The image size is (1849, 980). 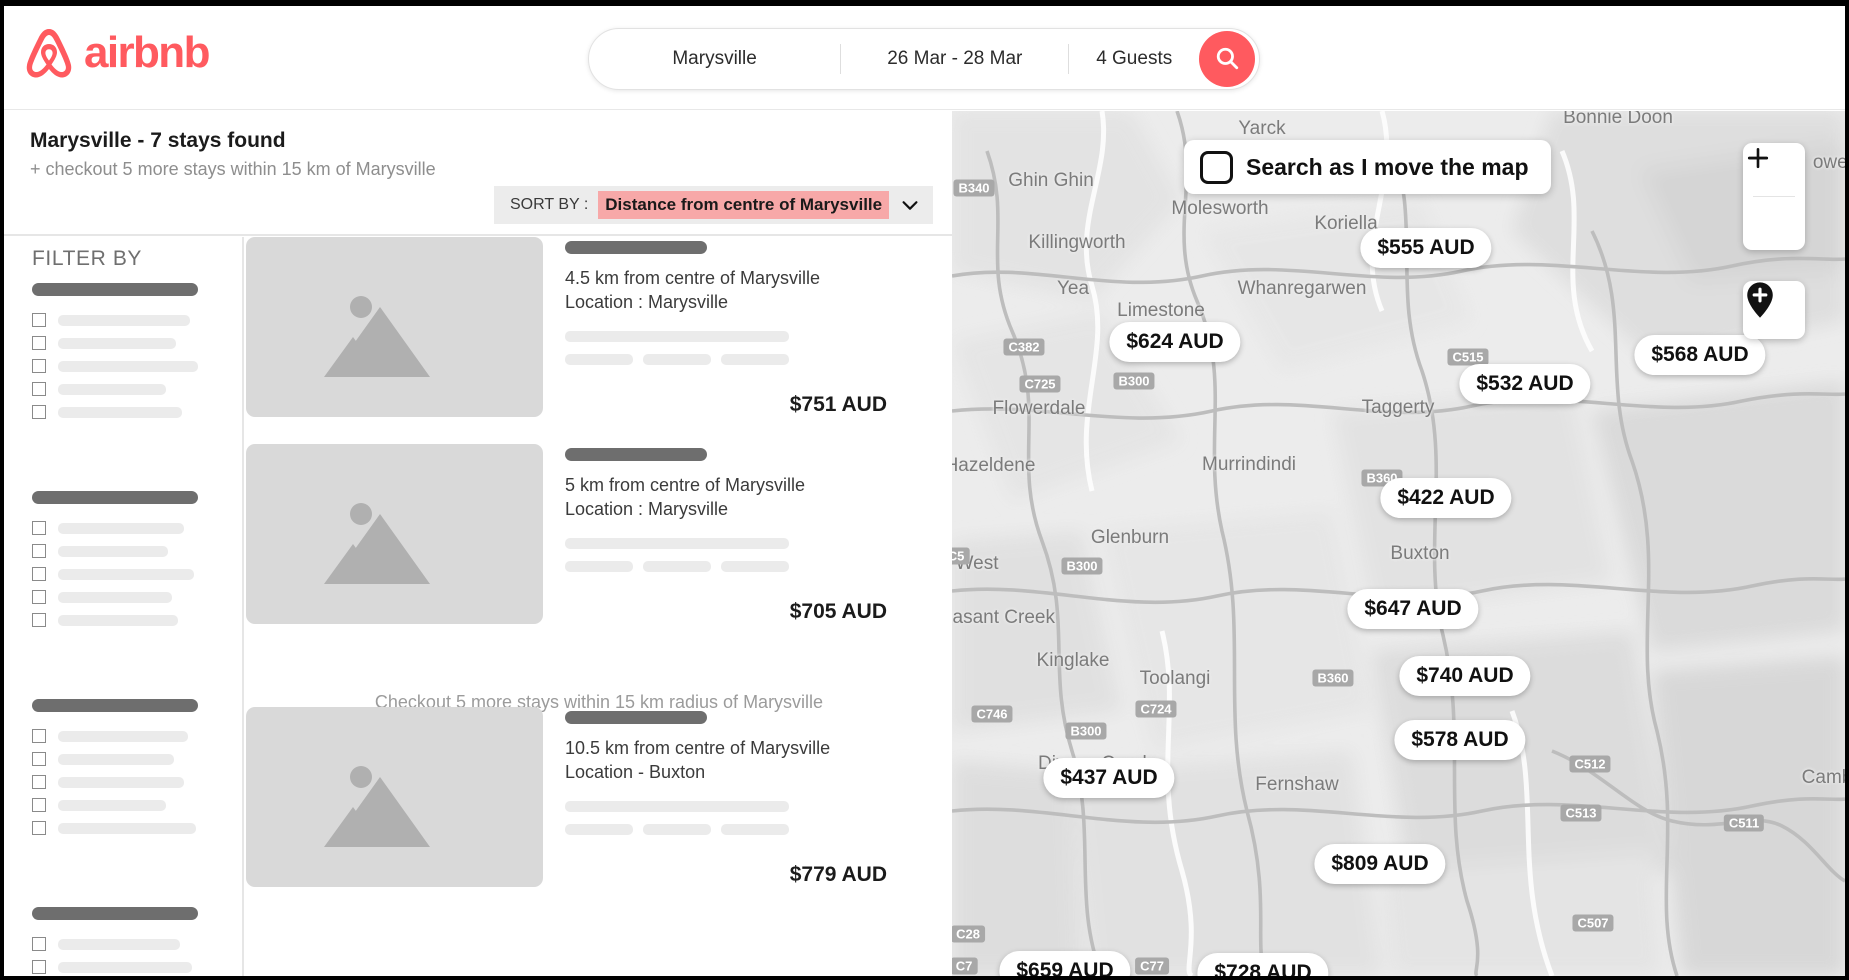 I want to click on map-price-pin: $437 AUD, so click(x=1109, y=778).